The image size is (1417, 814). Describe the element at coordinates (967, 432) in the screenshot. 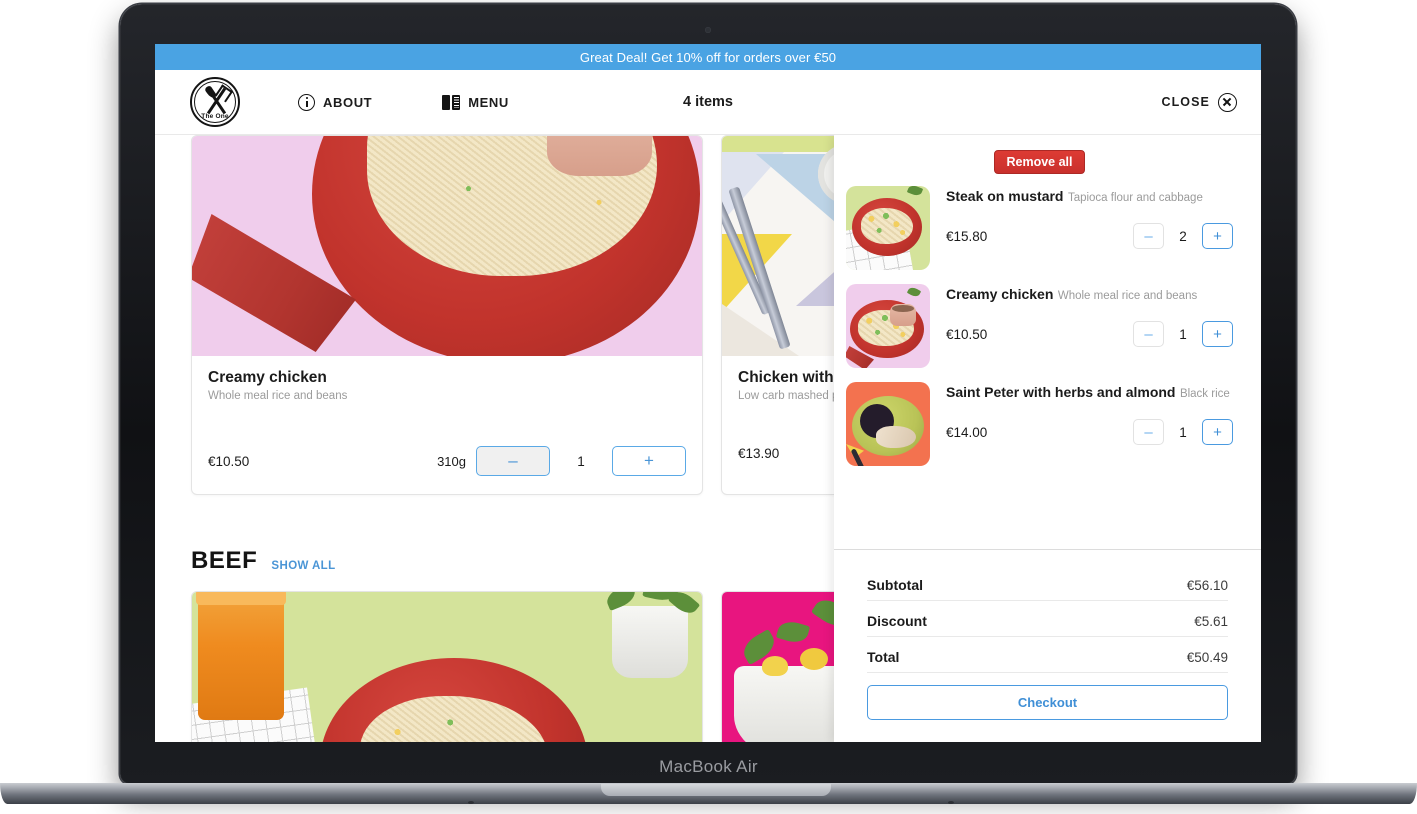

I see `cart-item-price: €14.00` at that location.